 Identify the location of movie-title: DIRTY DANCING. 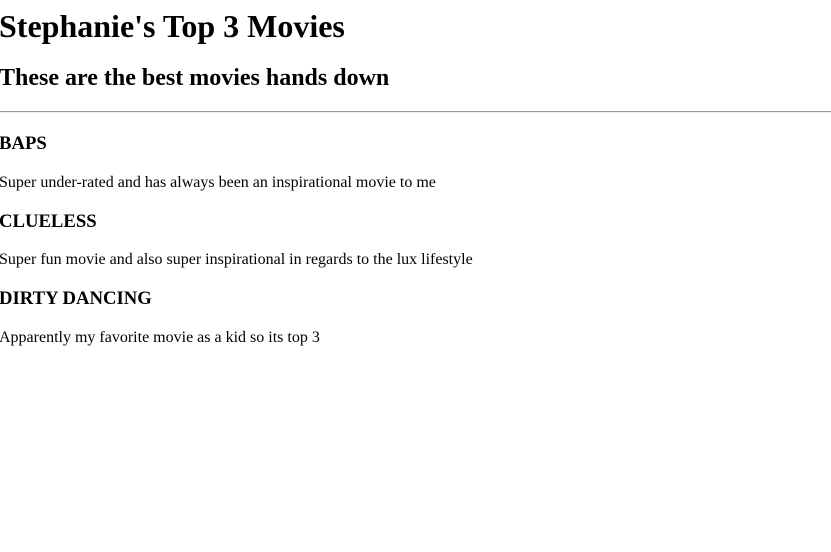
(76, 298).